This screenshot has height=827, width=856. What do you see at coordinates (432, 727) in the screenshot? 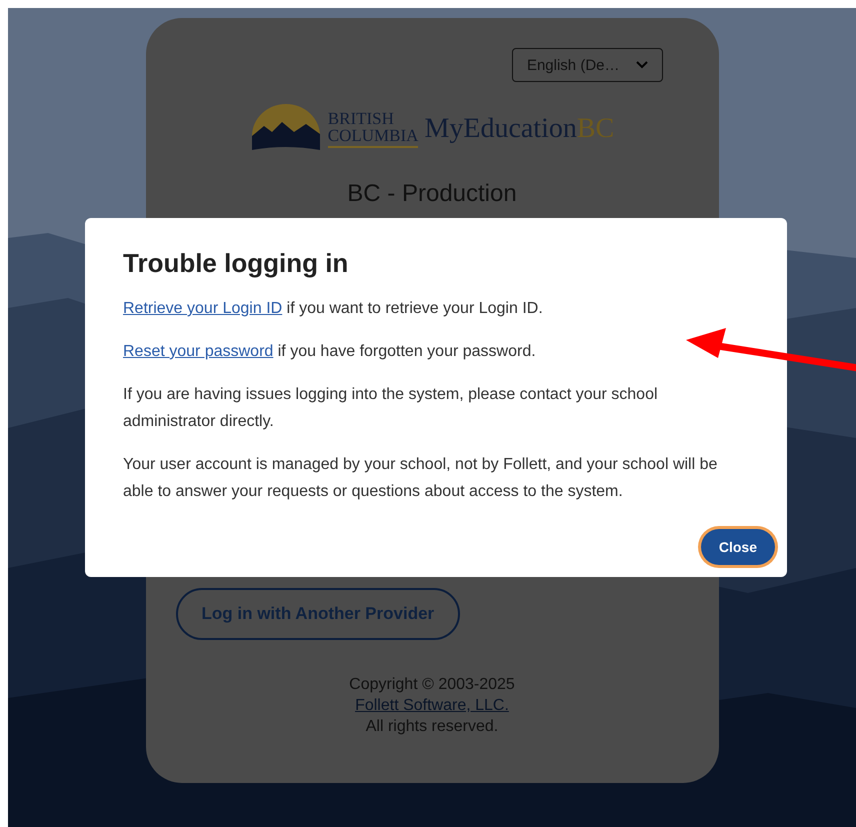
I see `rights-text: All rights reserved.` at bounding box center [432, 727].